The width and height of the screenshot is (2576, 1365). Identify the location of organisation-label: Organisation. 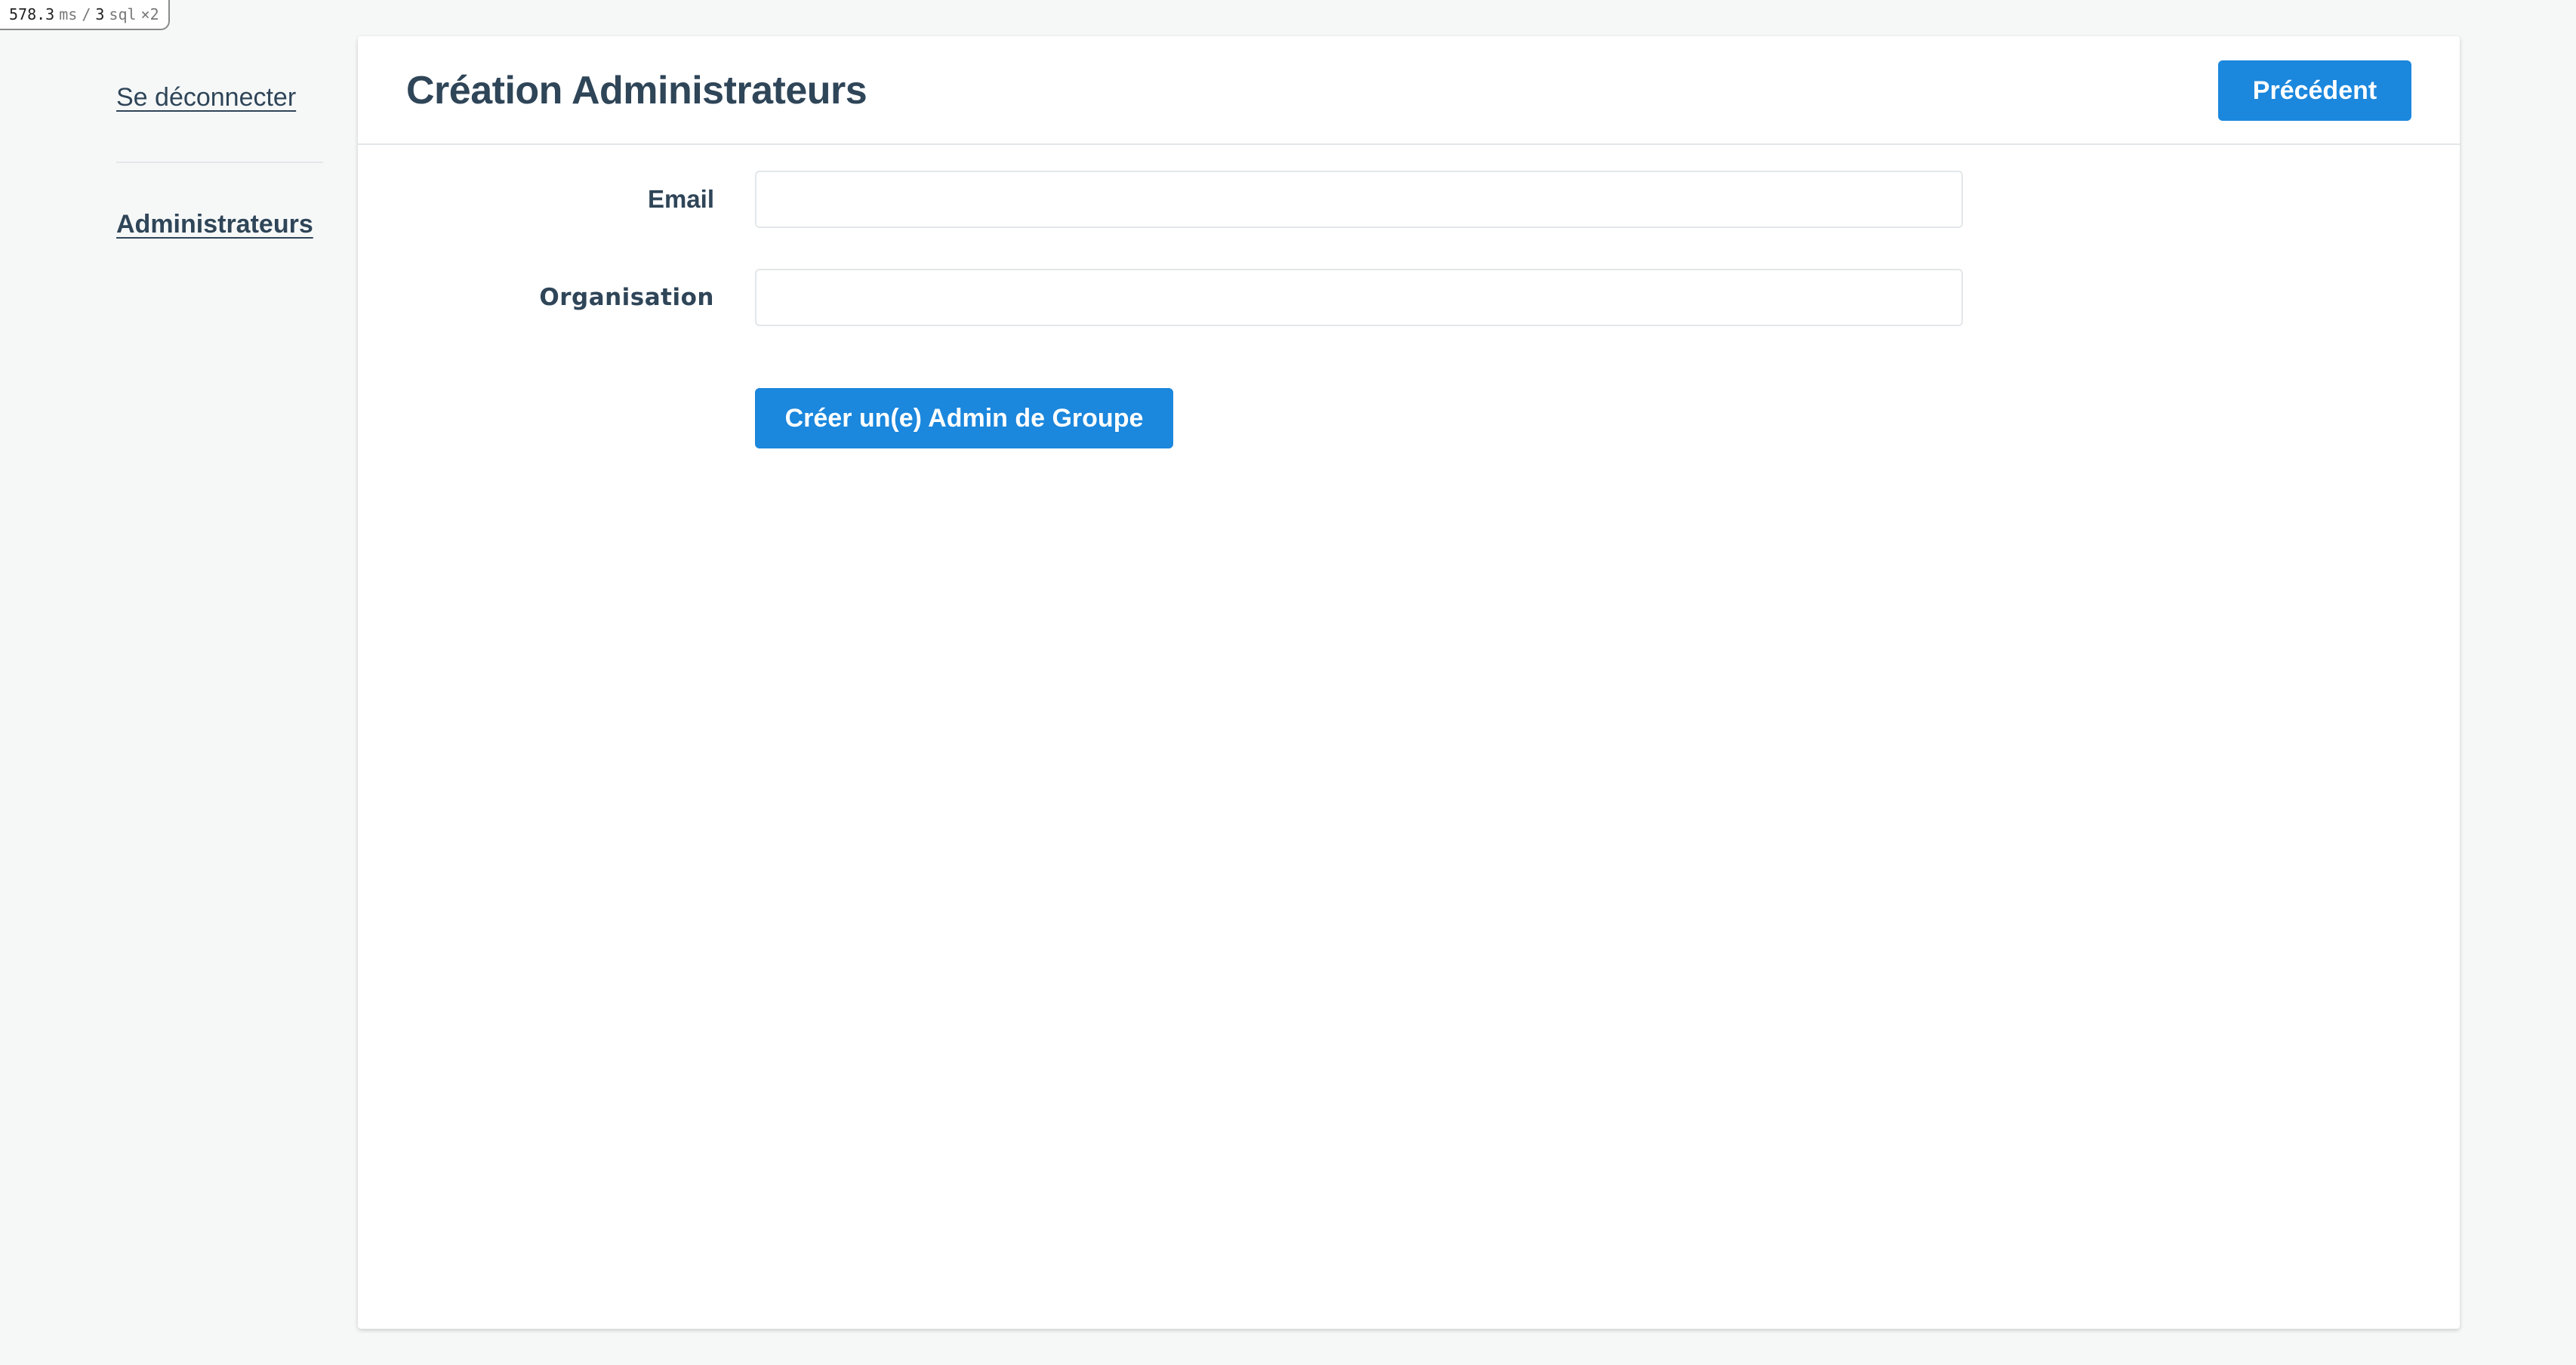
(626, 297).